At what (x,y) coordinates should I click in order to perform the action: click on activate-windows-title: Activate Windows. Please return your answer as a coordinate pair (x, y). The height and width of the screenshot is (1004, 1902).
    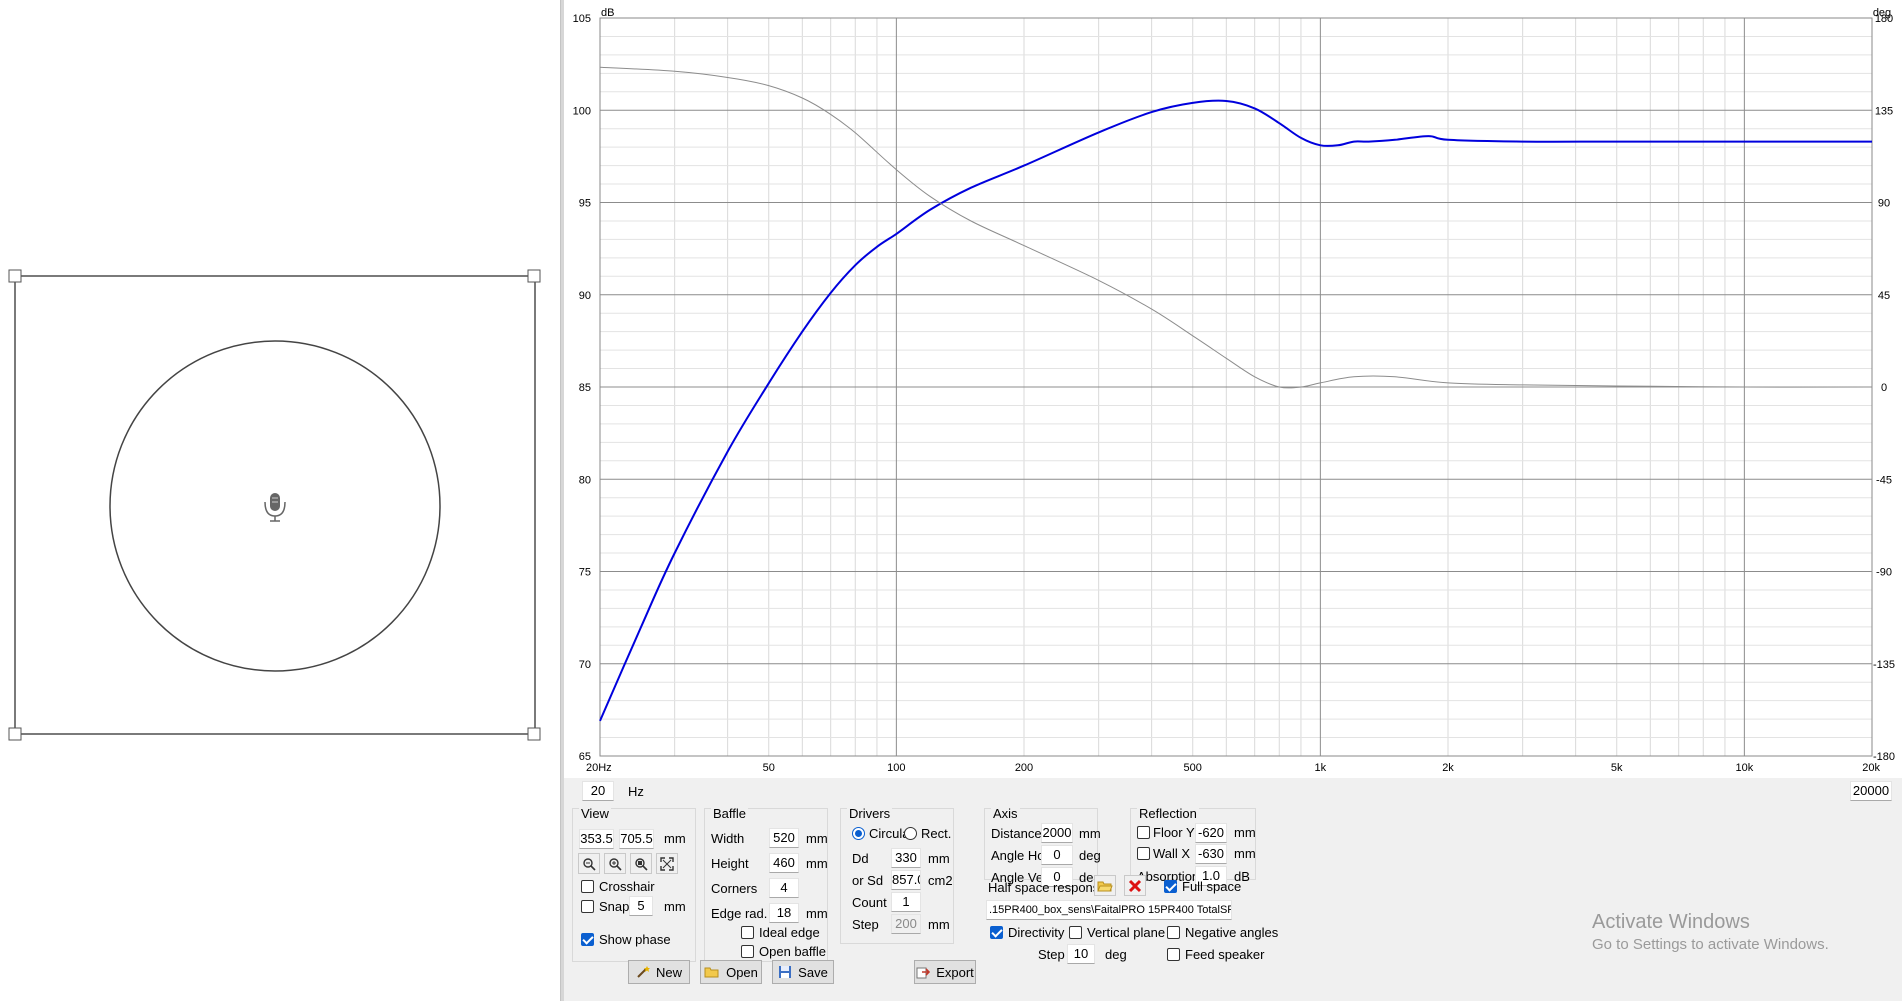
    Looking at the image, I should click on (1671, 922).